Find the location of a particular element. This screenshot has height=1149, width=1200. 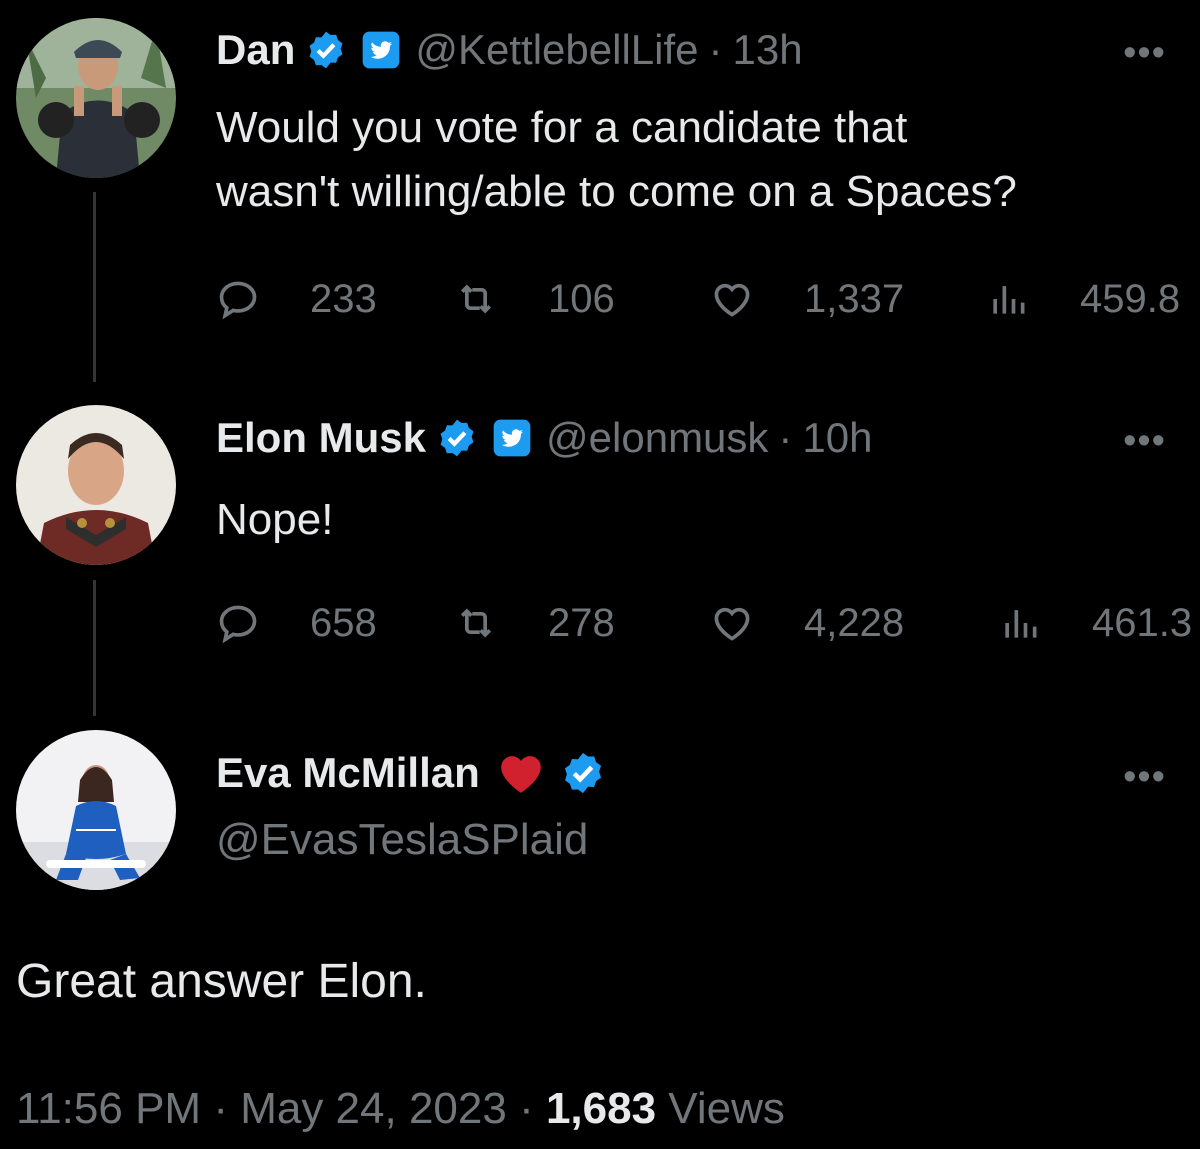

tweet-header: Dan @KettlebellLife · 13h is located at coordinates (509, 50).